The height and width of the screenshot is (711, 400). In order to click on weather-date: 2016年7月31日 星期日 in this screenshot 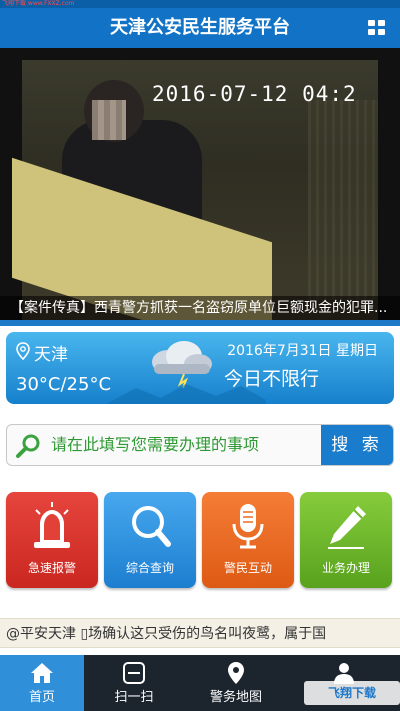, I will do `click(302, 351)`.